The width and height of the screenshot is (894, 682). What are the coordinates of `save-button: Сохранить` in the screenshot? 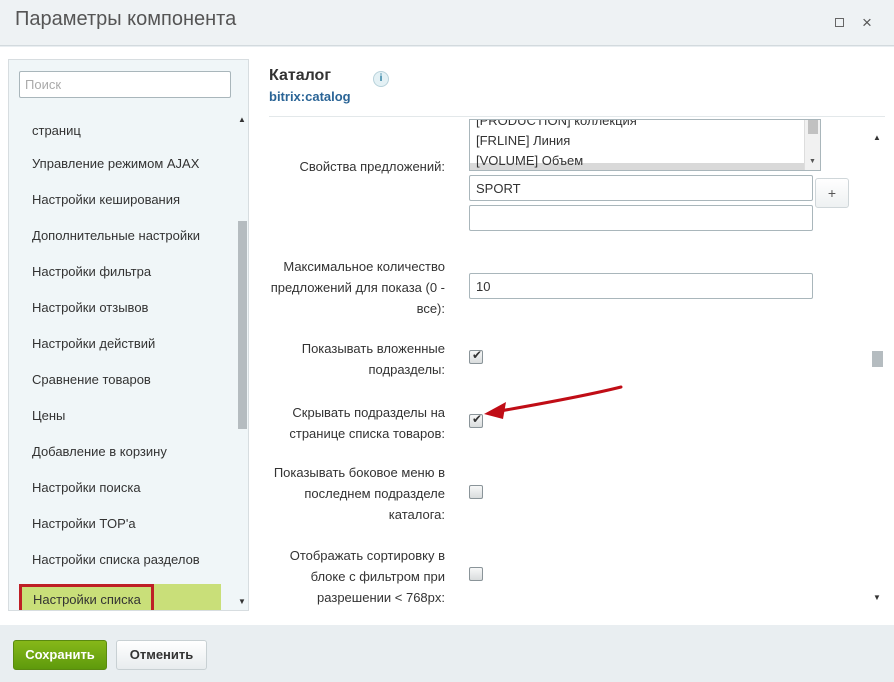 It's located at (60, 655).